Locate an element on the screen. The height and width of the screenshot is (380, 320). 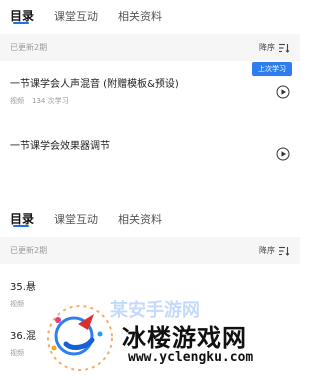
lesson-item: 一节课学会效果器调节 is located at coordinates (150, 149).